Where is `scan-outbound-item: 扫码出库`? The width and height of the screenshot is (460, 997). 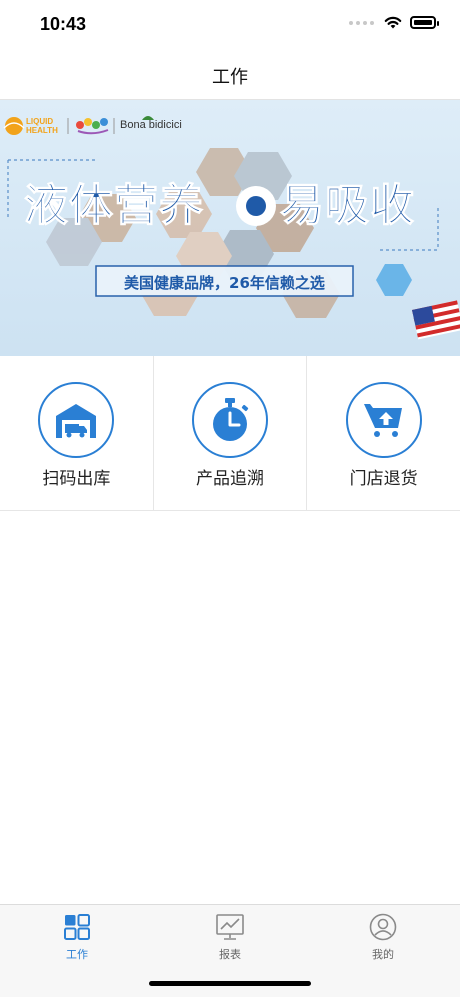 scan-outbound-item: 扫码出库 is located at coordinates (77, 433).